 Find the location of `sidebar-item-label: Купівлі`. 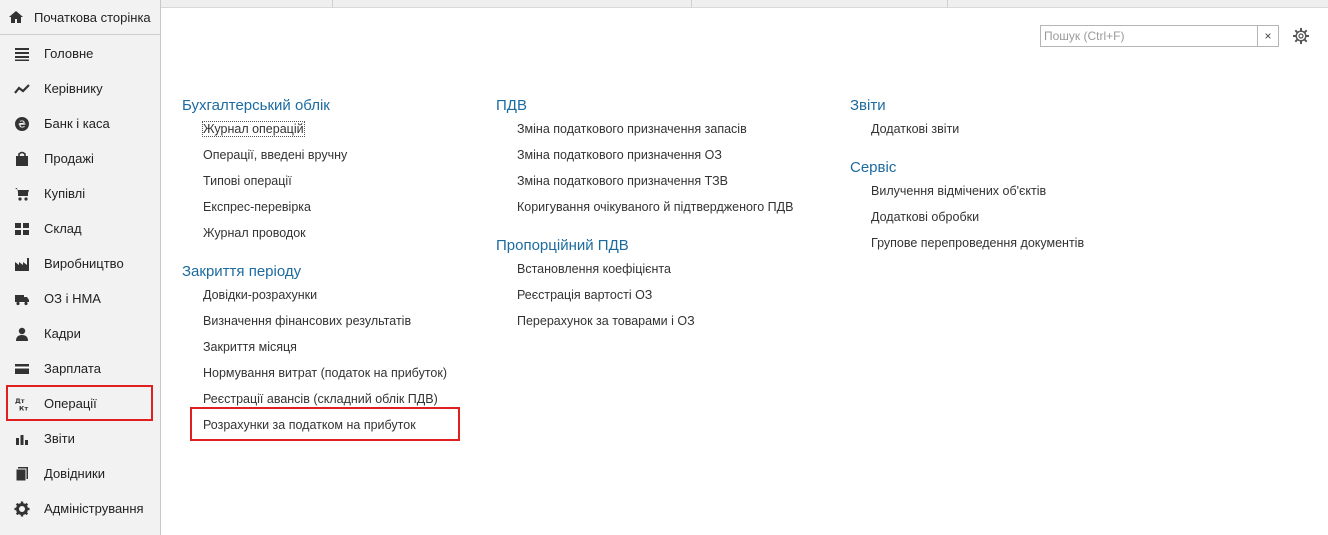

sidebar-item-label: Купівлі is located at coordinates (65, 193).